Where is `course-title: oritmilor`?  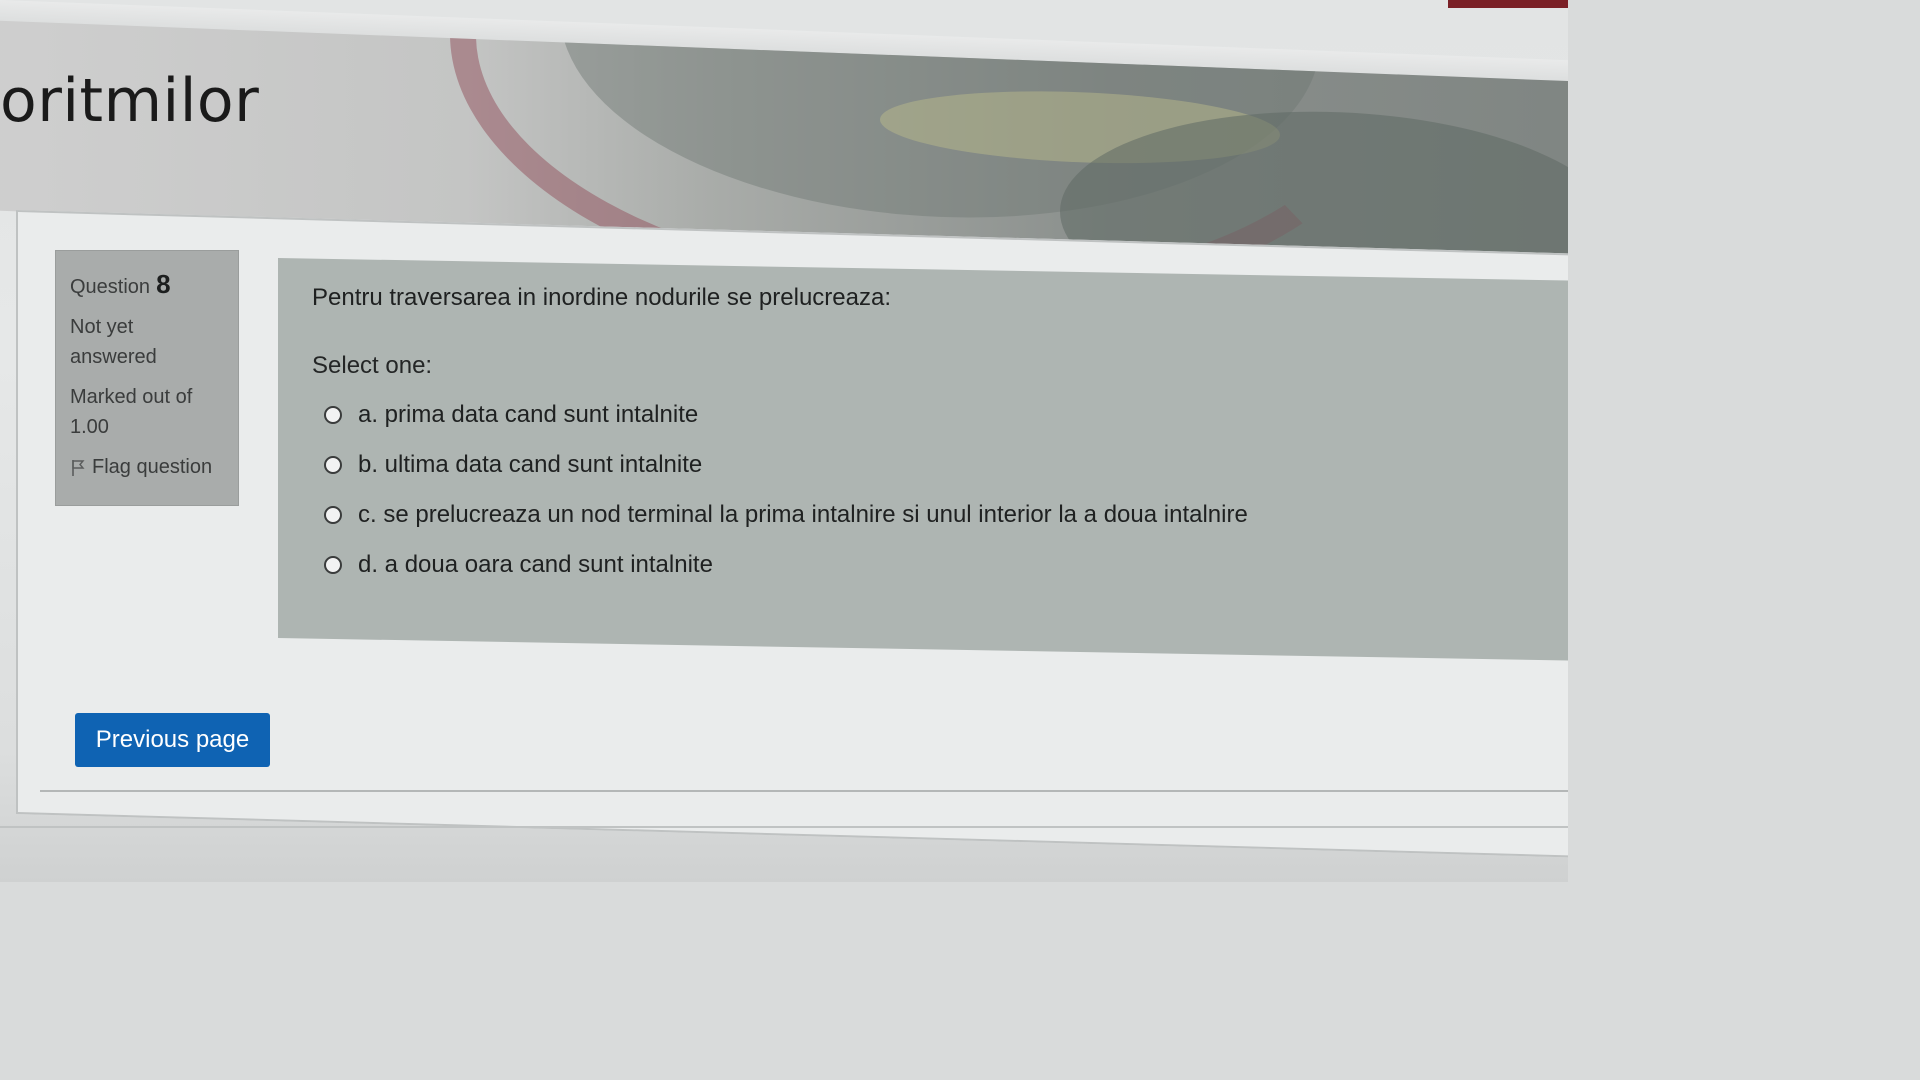
course-title: oritmilor is located at coordinates (130, 101).